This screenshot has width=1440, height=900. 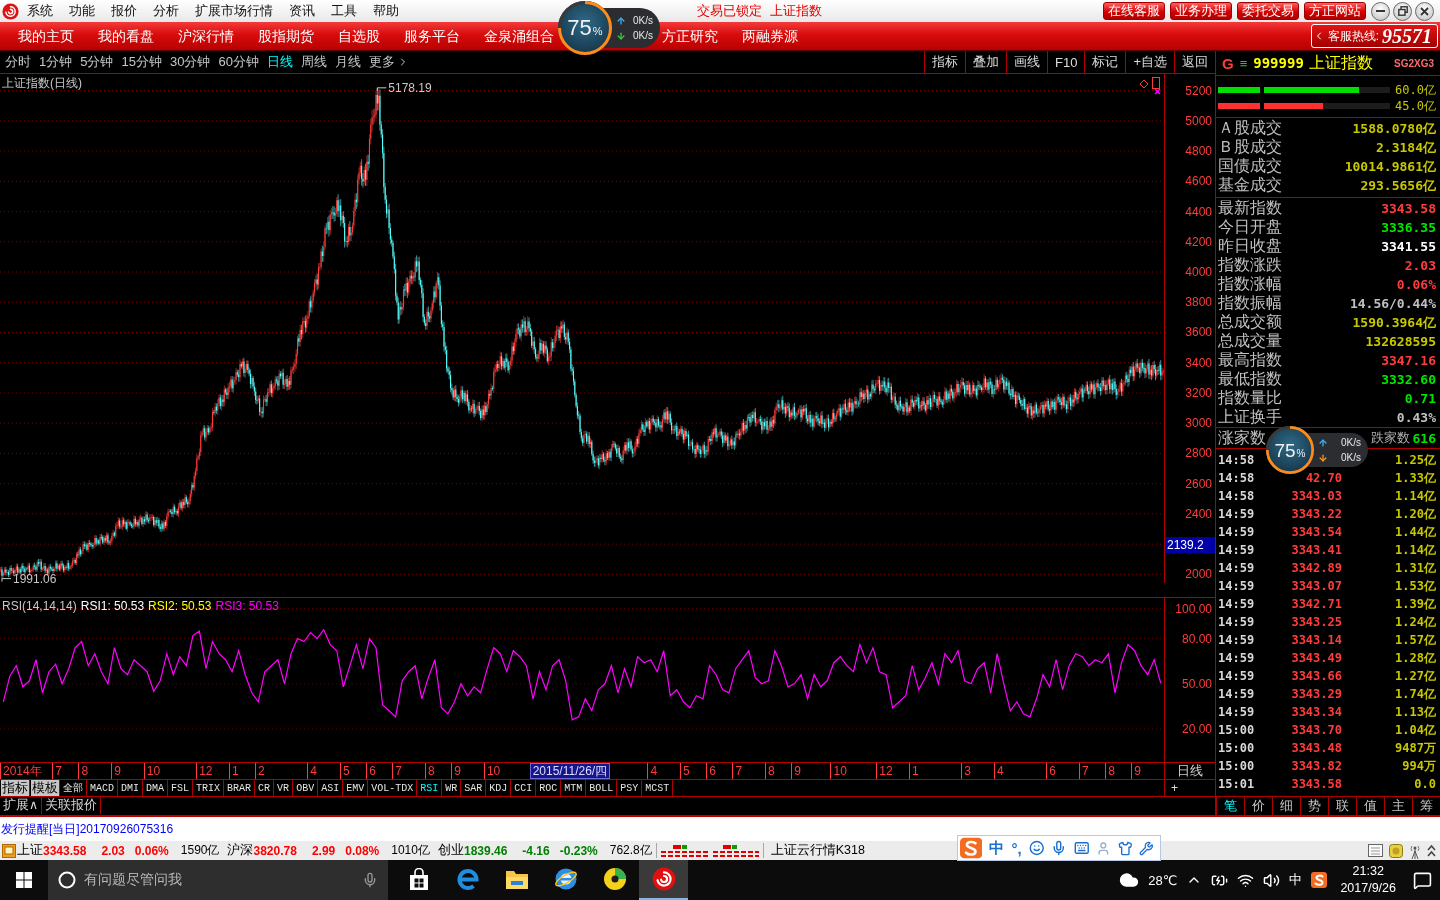 I want to click on tick-price: 3343.58, so click(x=1316, y=784).